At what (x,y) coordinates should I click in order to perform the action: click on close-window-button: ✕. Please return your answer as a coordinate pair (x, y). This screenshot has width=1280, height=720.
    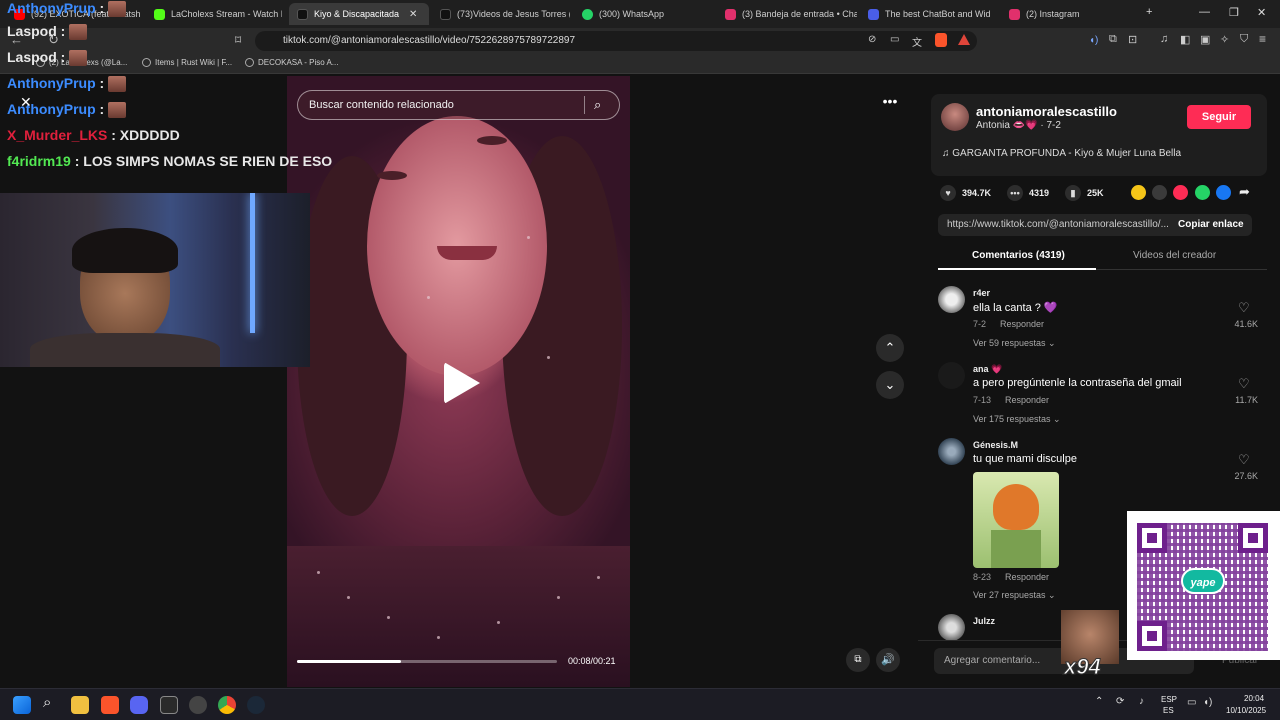
    Looking at the image, I should click on (1261, 12).